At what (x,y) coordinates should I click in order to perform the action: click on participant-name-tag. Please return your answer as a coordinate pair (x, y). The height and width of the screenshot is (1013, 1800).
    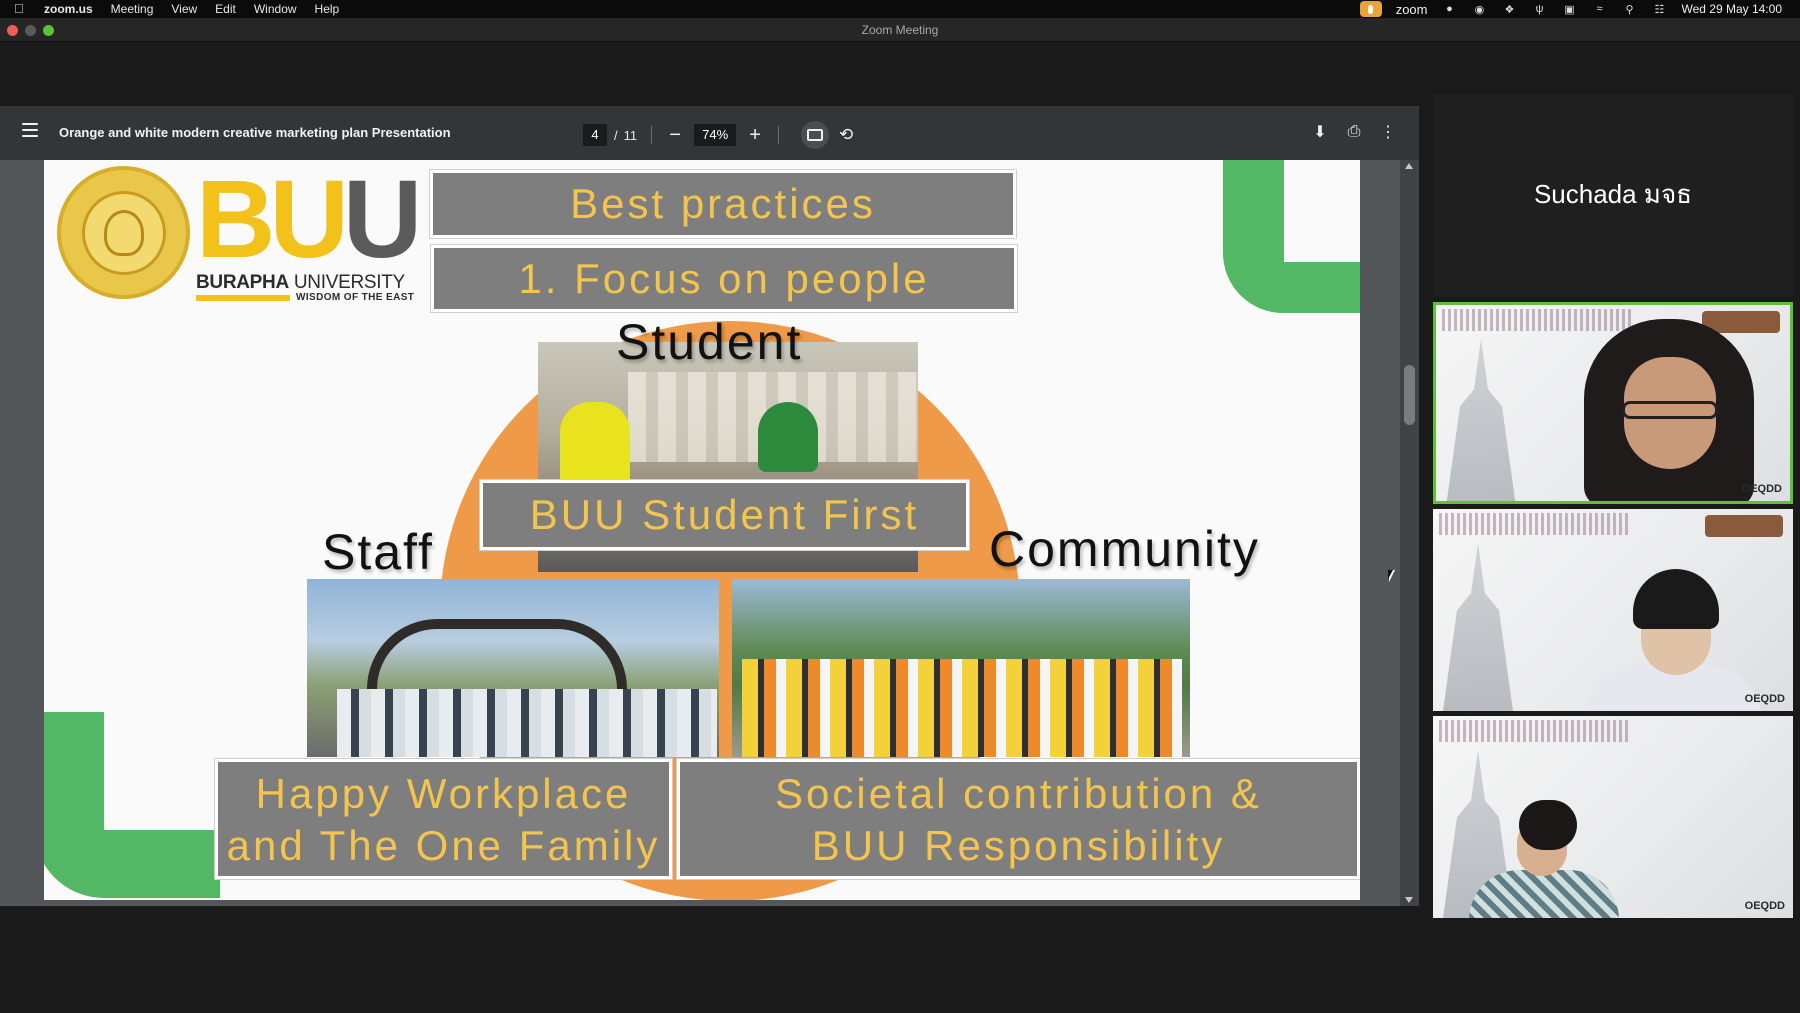
    Looking at the image, I should click on (1744, 526).